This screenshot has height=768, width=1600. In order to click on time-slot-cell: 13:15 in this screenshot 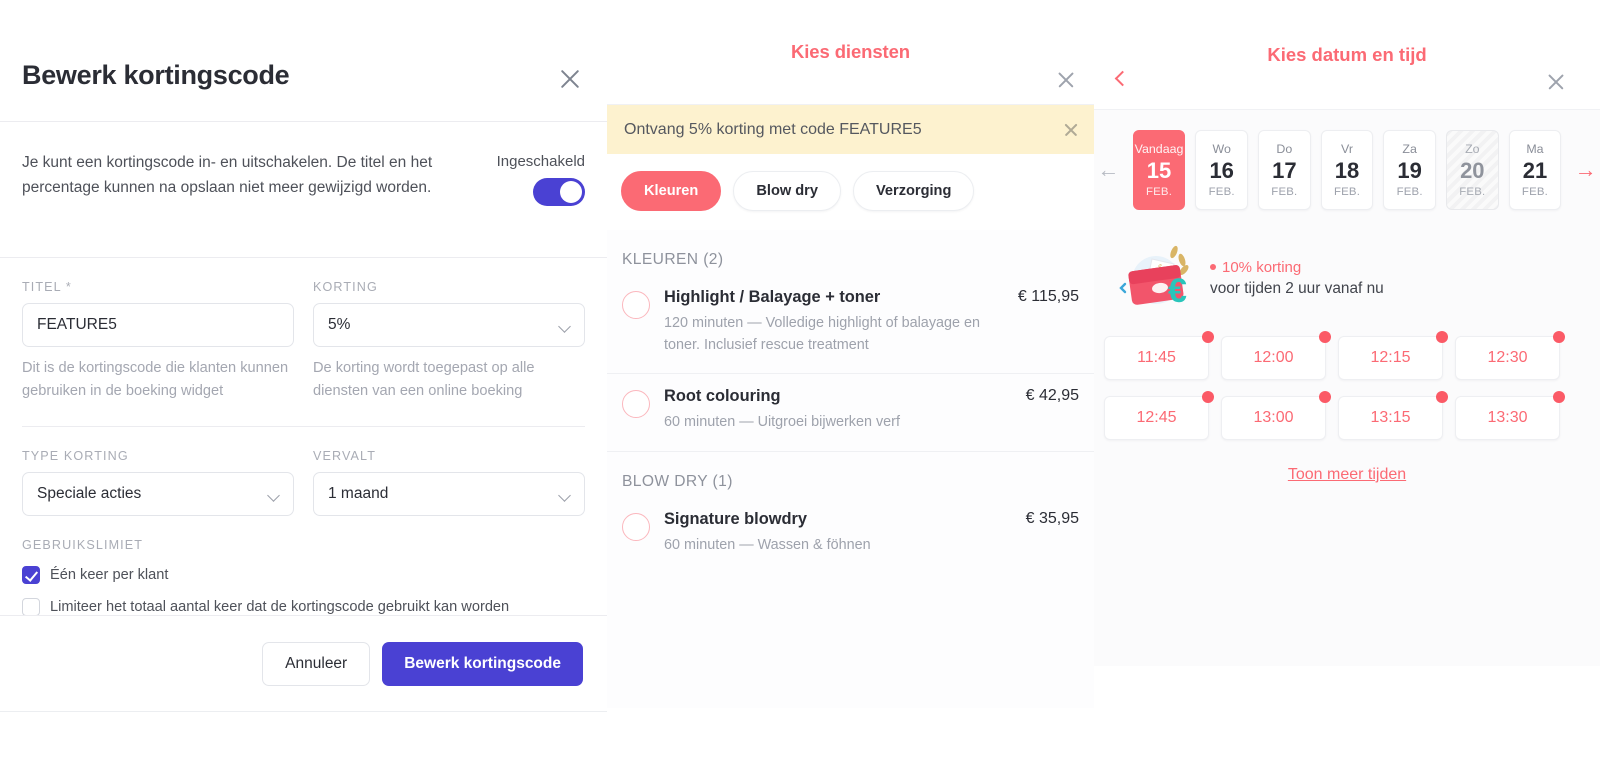, I will do `click(1396, 415)`.